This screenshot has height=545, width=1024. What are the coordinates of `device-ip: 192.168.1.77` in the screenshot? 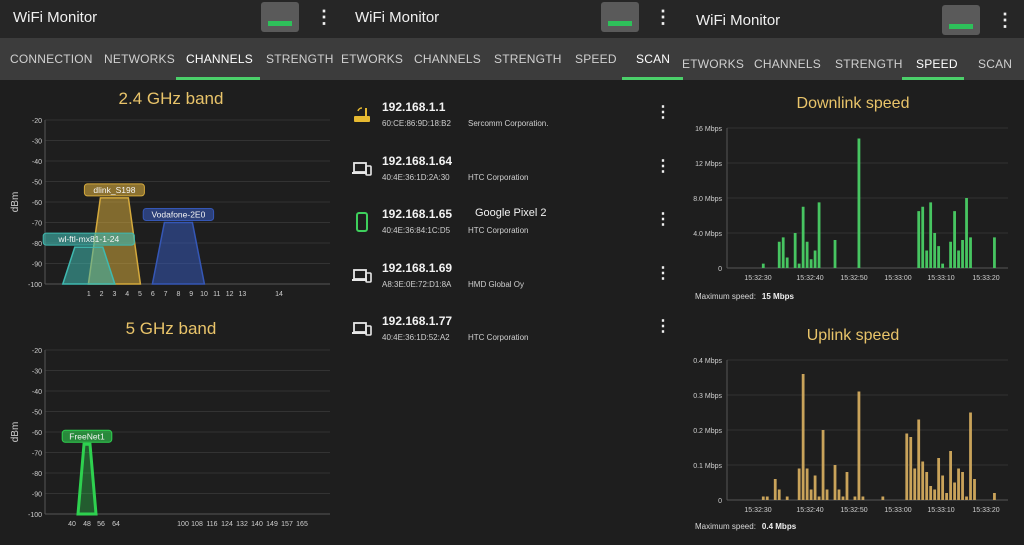 It's located at (417, 321).